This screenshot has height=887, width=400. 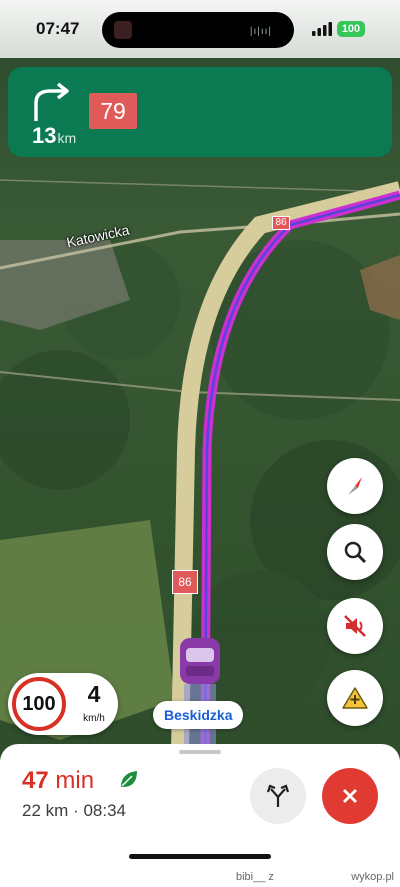 I want to click on eta-value: 47, so click(x=35, y=780).